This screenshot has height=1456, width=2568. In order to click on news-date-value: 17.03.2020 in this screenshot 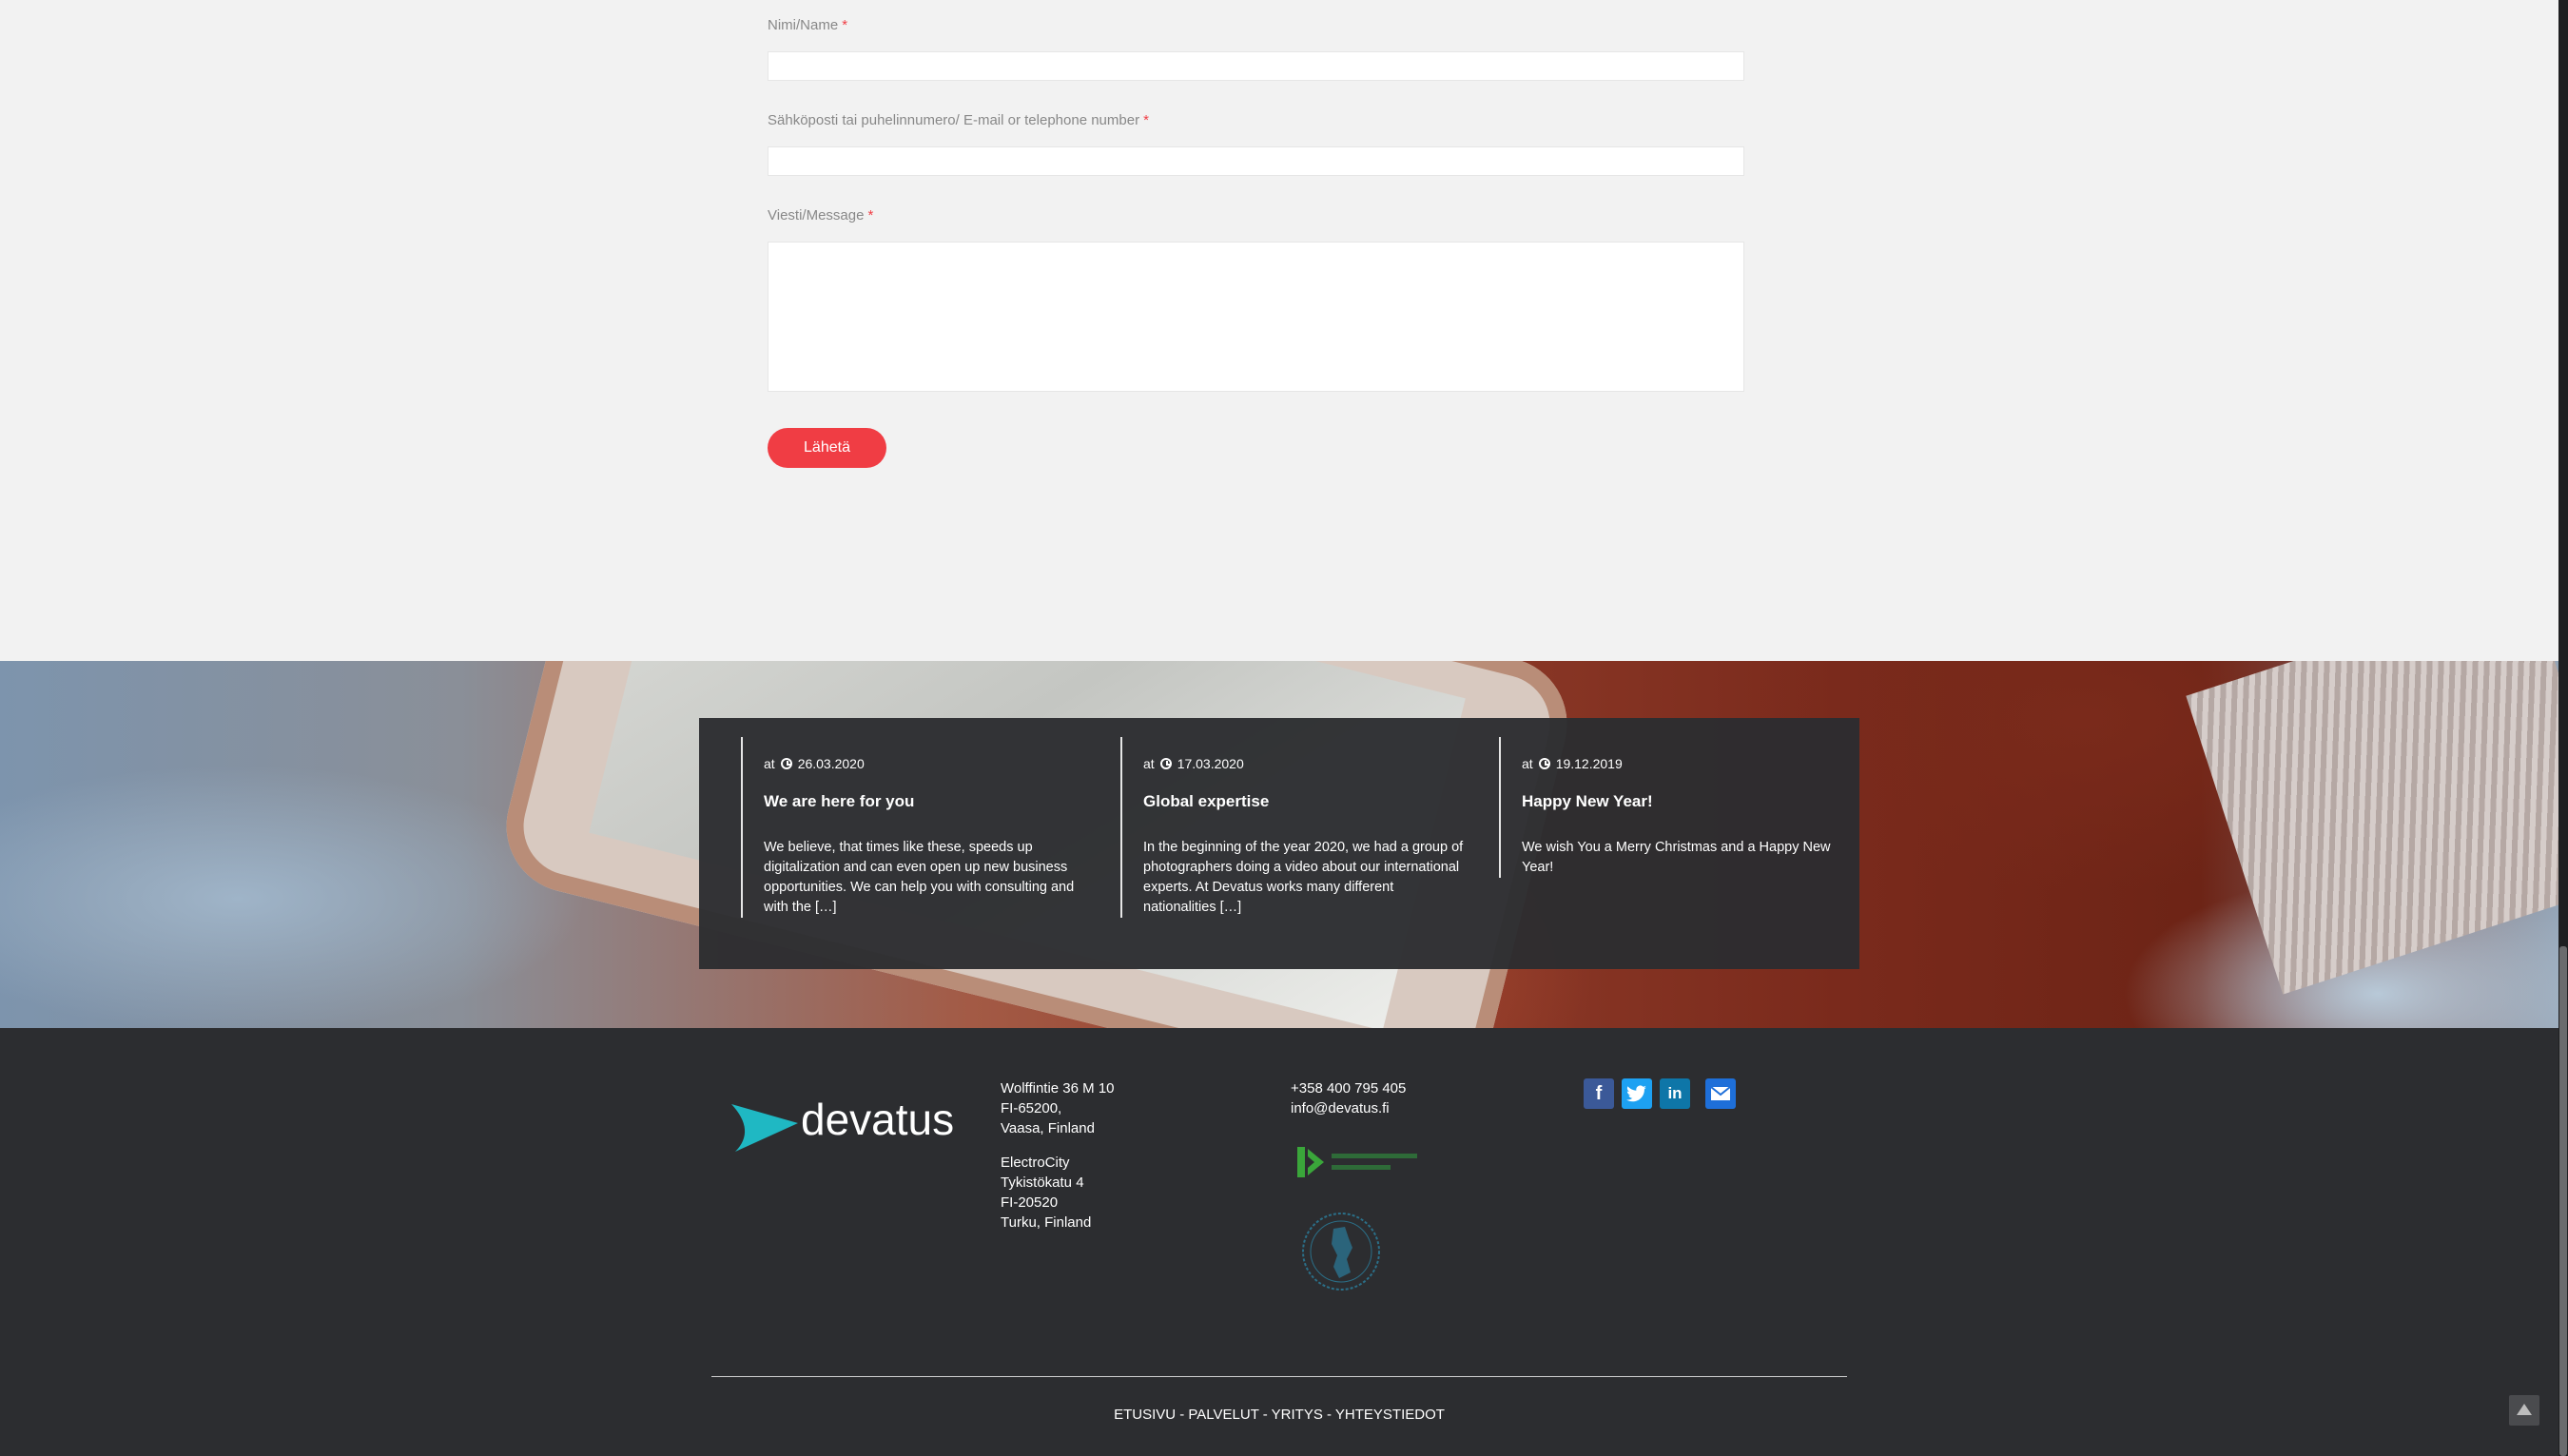, I will do `click(1210, 763)`.